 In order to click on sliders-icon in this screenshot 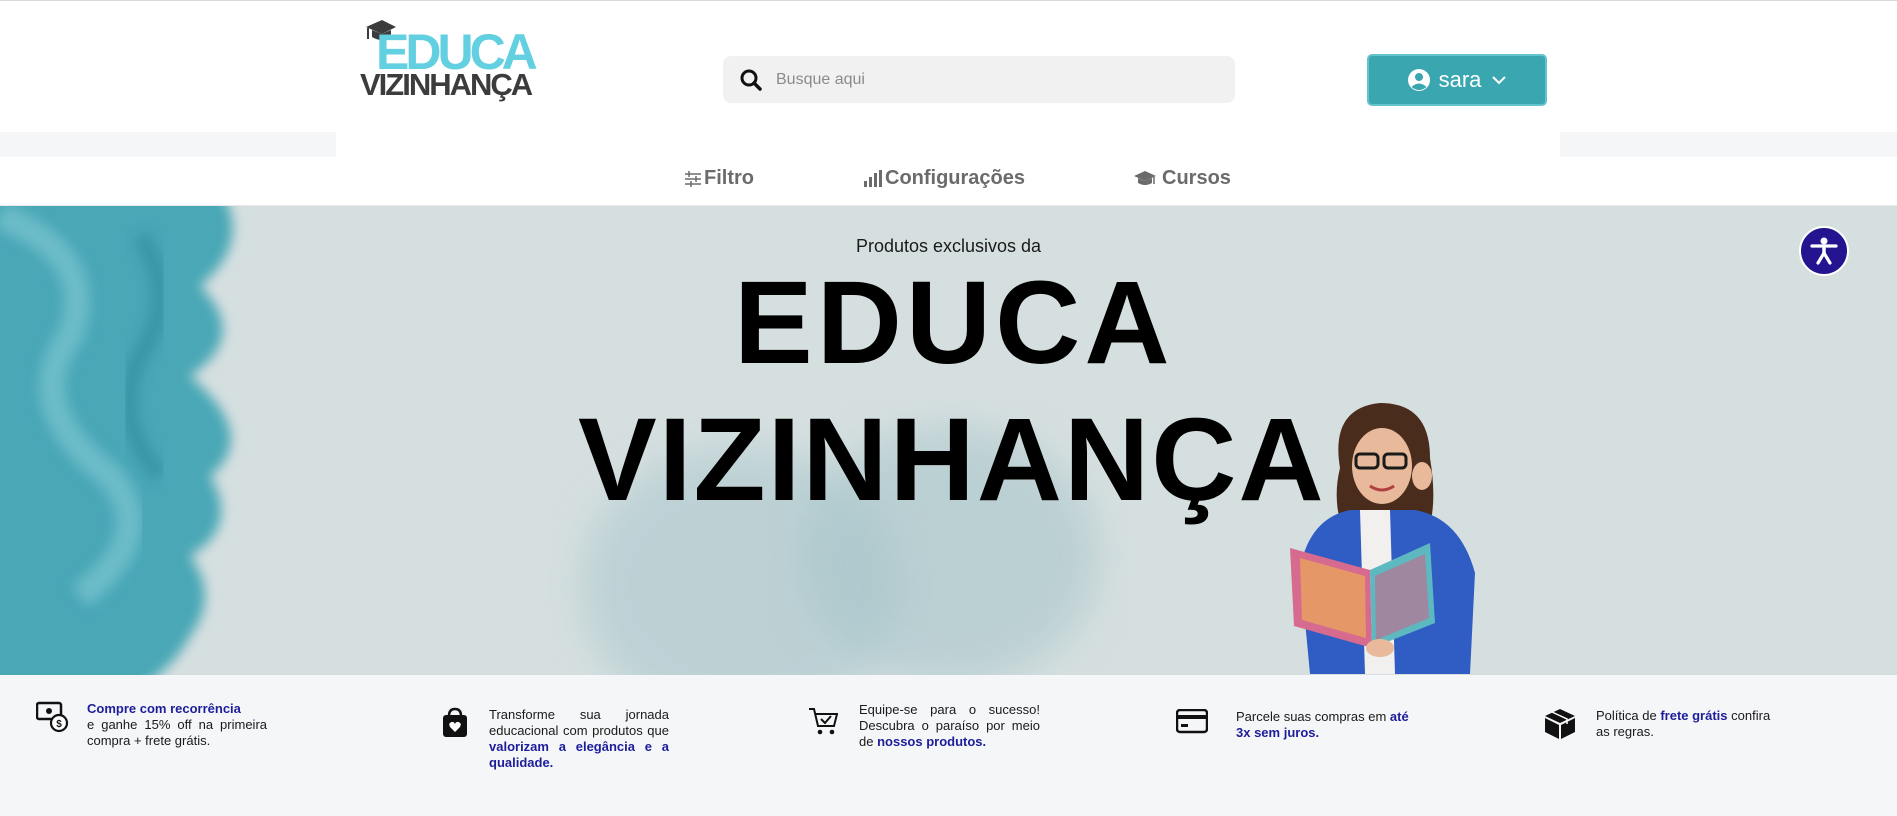, I will do `click(693, 178)`.